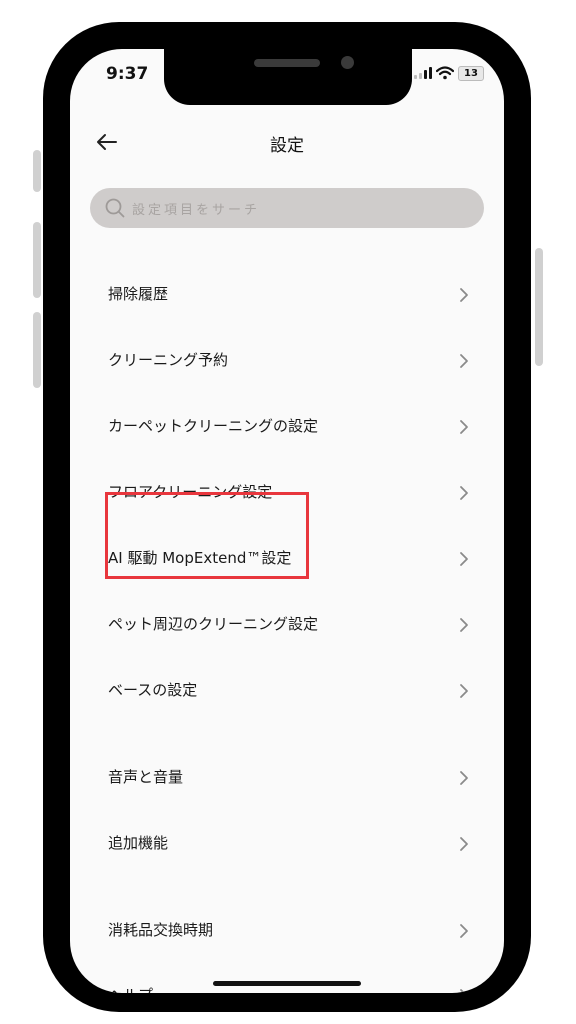 The height and width of the screenshot is (1024, 576). What do you see at coordinates (115, 208) in the screenshot?
I see `search-icon` at bounding box center [115, 208].